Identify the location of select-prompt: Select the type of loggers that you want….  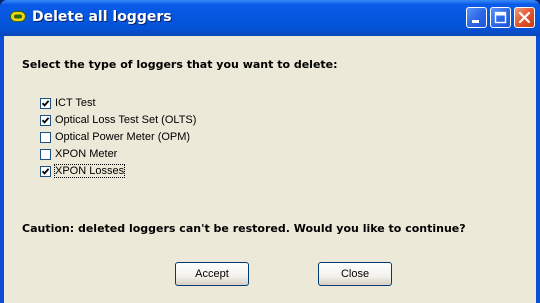
(180, 64).